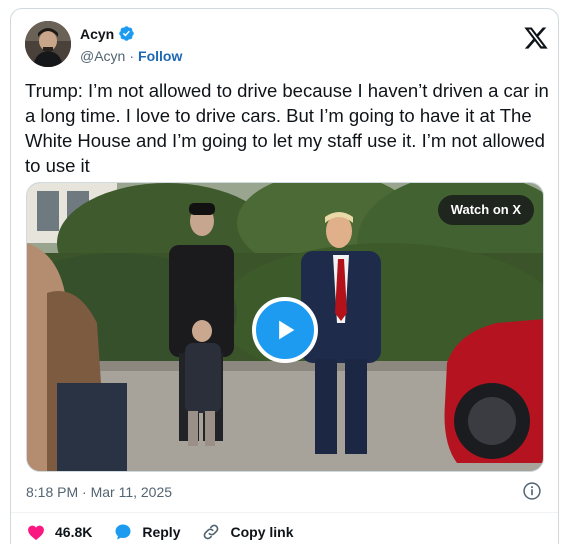  I want to click on tweet-timestamp: 8:18 PM · Mar 11, 2025, so click(99, 492).